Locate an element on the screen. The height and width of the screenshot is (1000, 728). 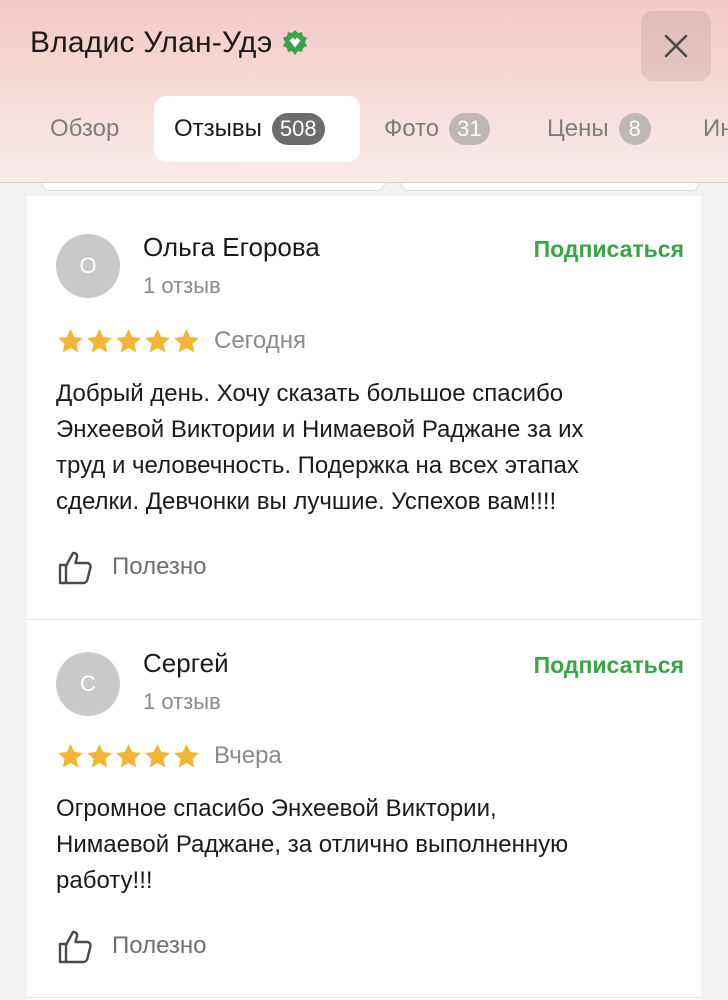
title-row: Владис Улан-Удэ is located at coordinates (170, 43).